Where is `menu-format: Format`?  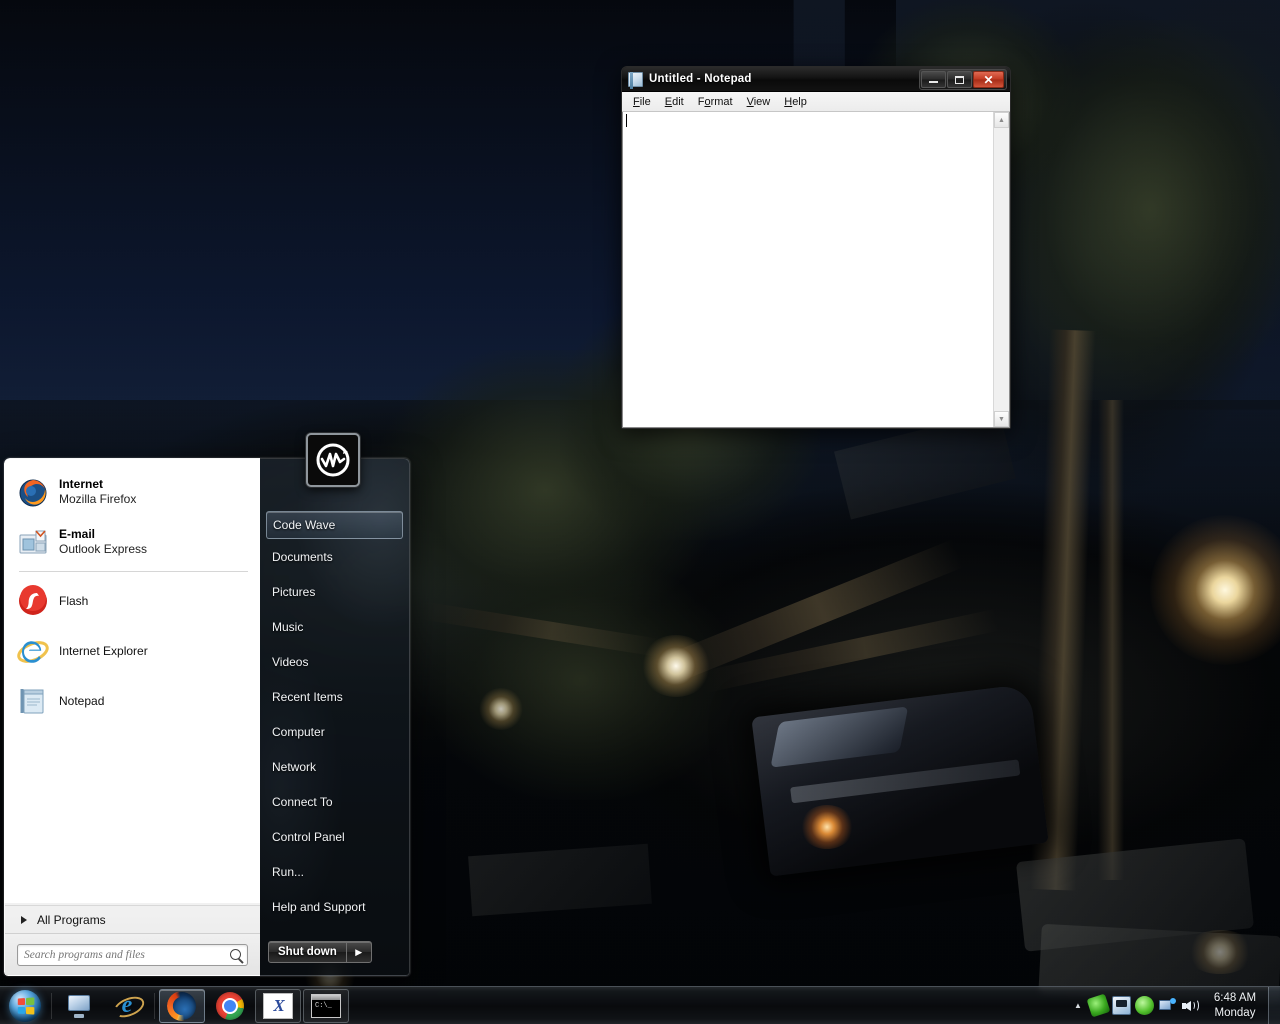
menu-format: Format is located at coordinates (715, 102).